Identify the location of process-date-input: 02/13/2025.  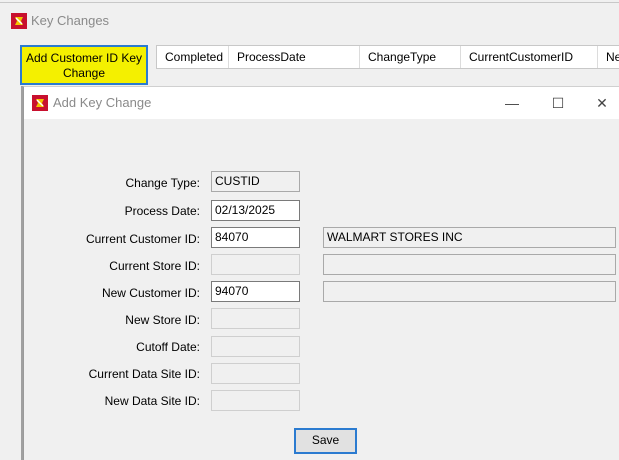
(255, 210).